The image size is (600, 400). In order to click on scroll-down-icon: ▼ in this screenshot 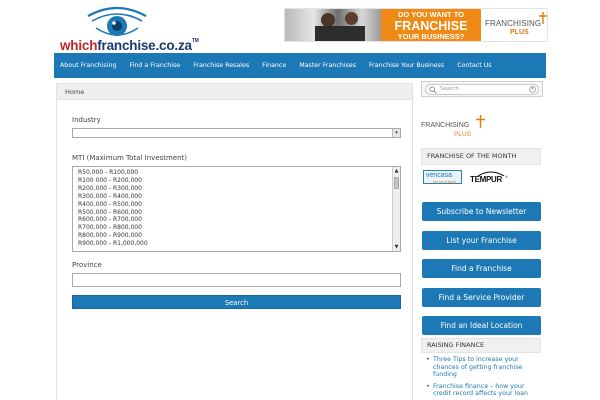, I will do `click(396, 247)`.